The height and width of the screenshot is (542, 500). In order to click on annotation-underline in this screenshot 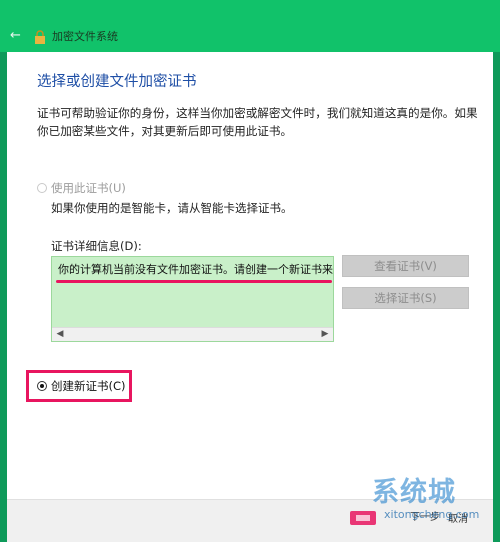, I will do `click(194, 281)`.